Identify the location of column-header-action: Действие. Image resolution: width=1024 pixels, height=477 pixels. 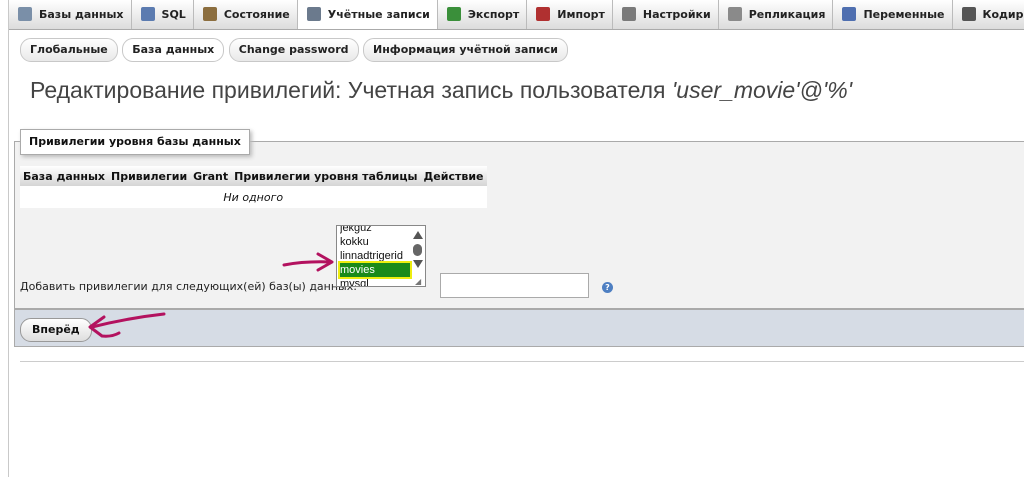
(453, 176).